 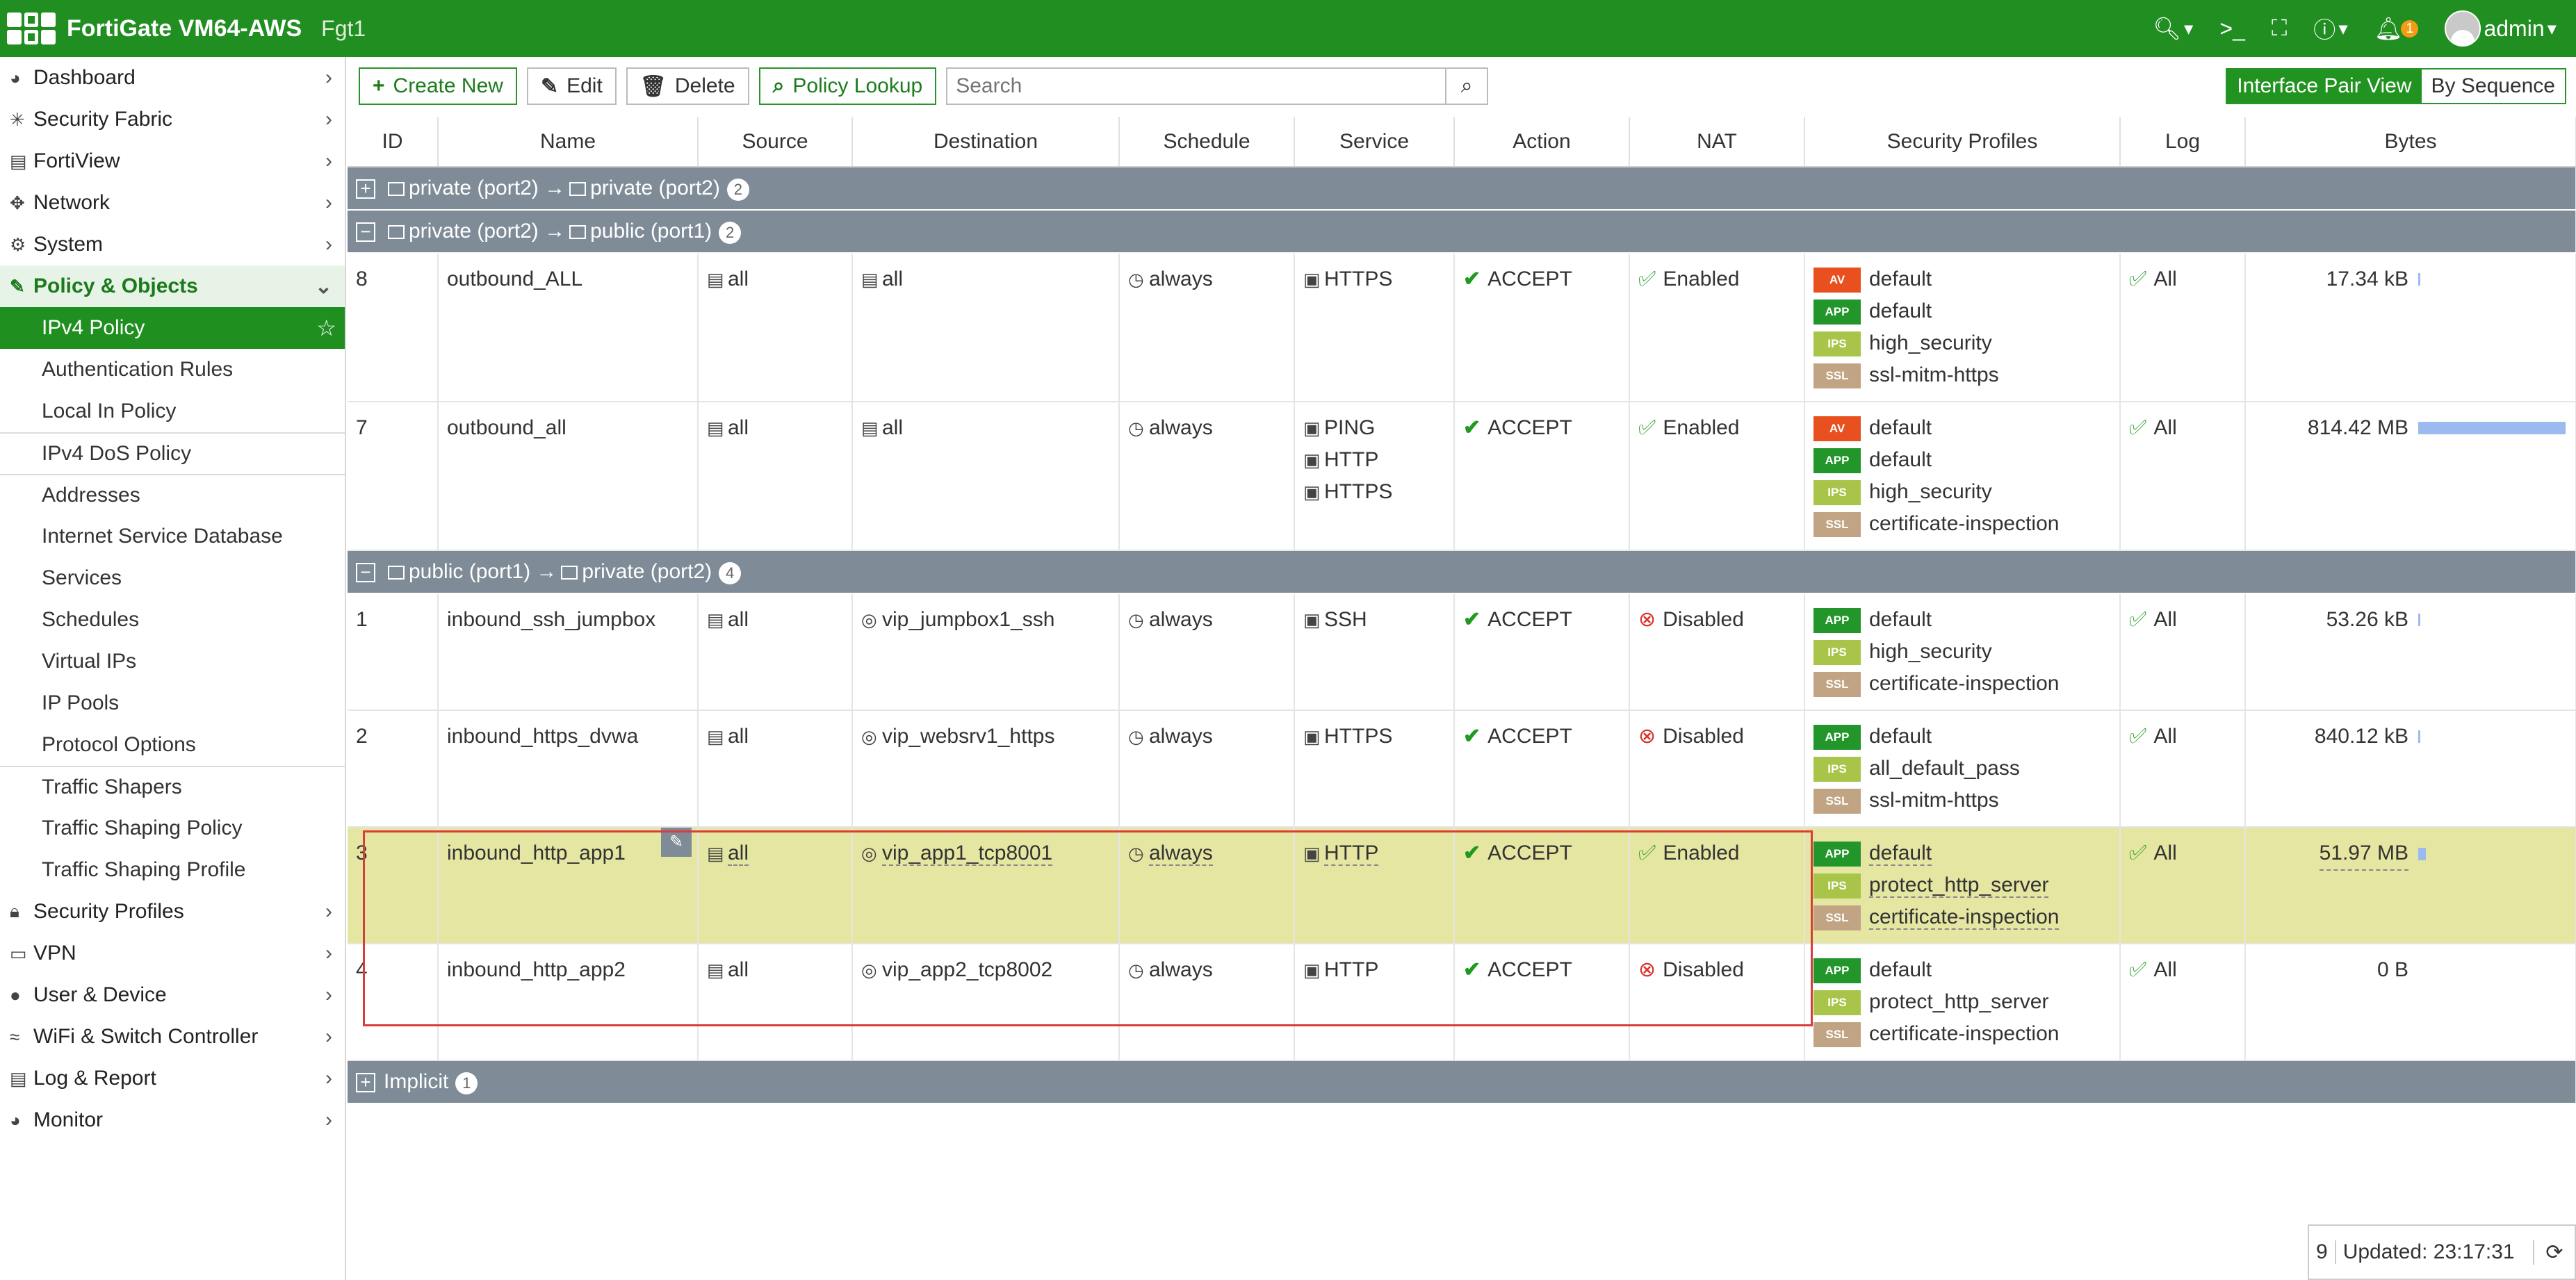 What do you see at coordinates (1207, 142) in the screenshot?
I see `column-header: Schedule` at bounding box center [1207, 142].